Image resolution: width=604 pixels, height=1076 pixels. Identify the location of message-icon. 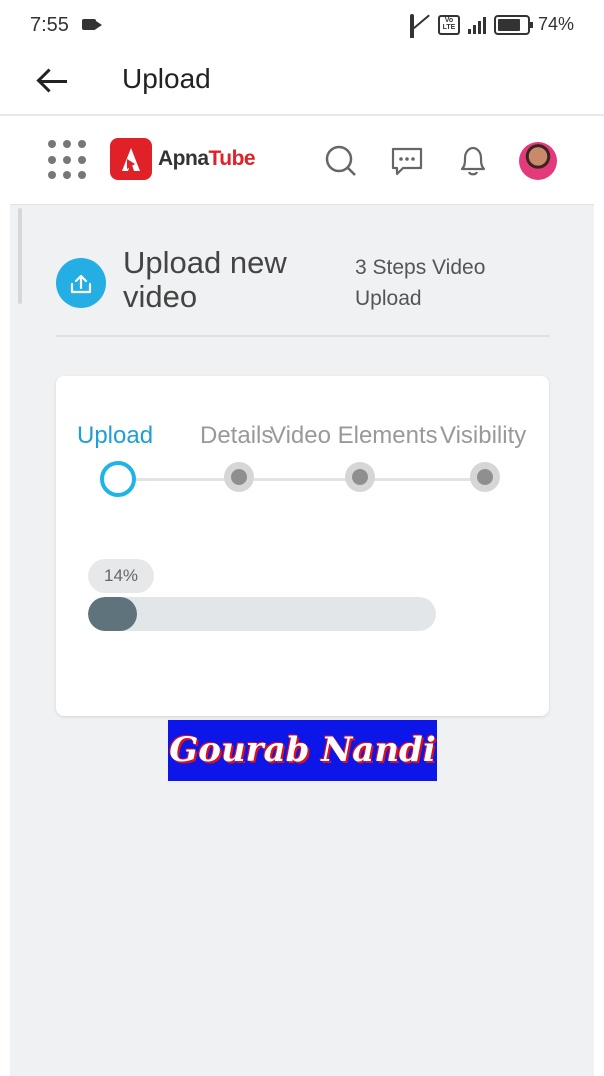
(407, 161).